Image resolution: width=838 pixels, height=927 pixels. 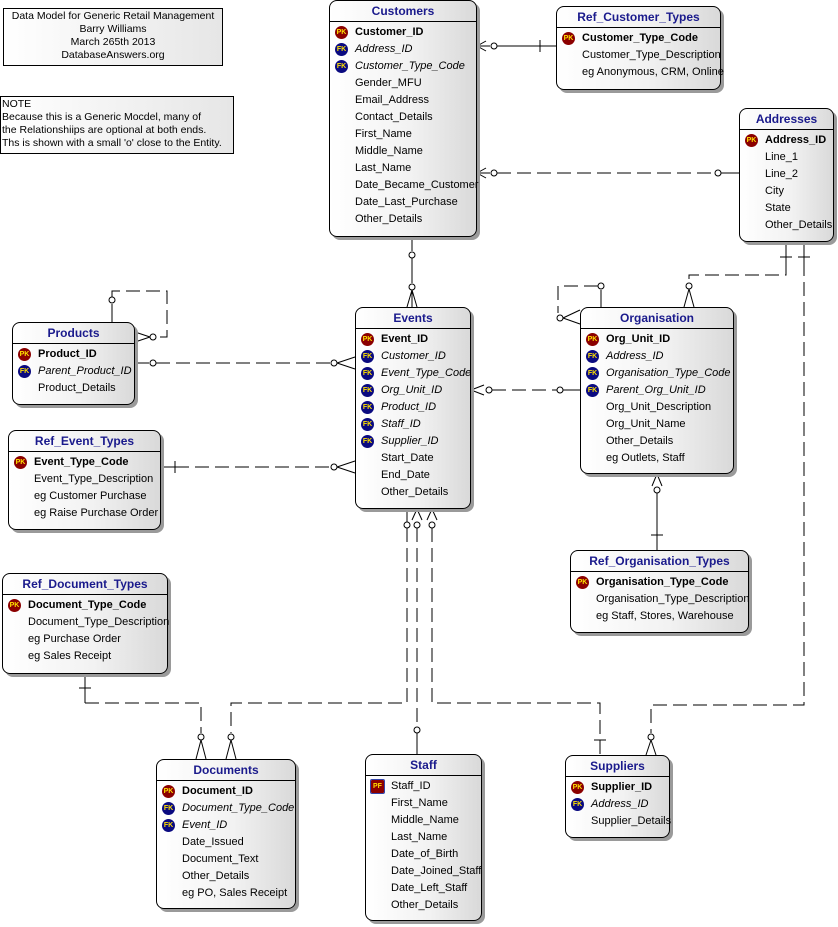 What do you see at coordinates (786, 157) in the screenshot?
I see `attribute: Line_1` at bounding box center [786, 157].